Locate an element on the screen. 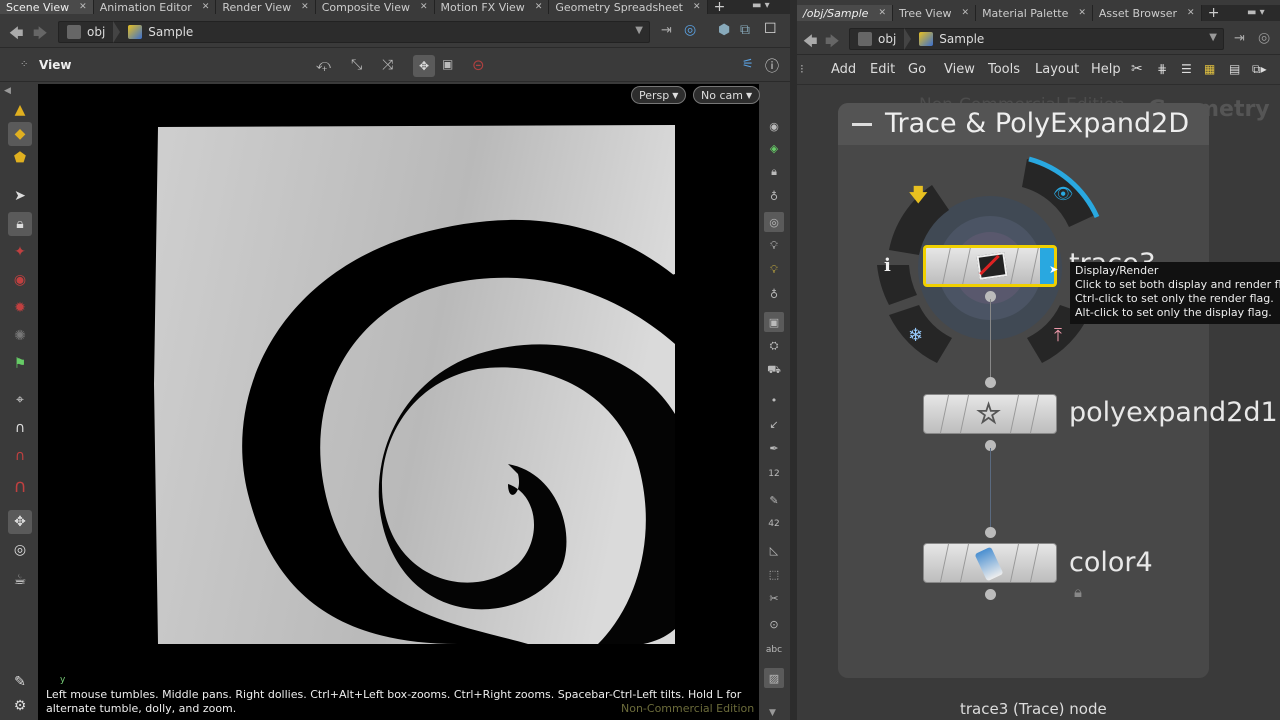 This screenshot has width=1280, height=720. template-pin-icon: ⤒ is located at coordinates (1058, 335).